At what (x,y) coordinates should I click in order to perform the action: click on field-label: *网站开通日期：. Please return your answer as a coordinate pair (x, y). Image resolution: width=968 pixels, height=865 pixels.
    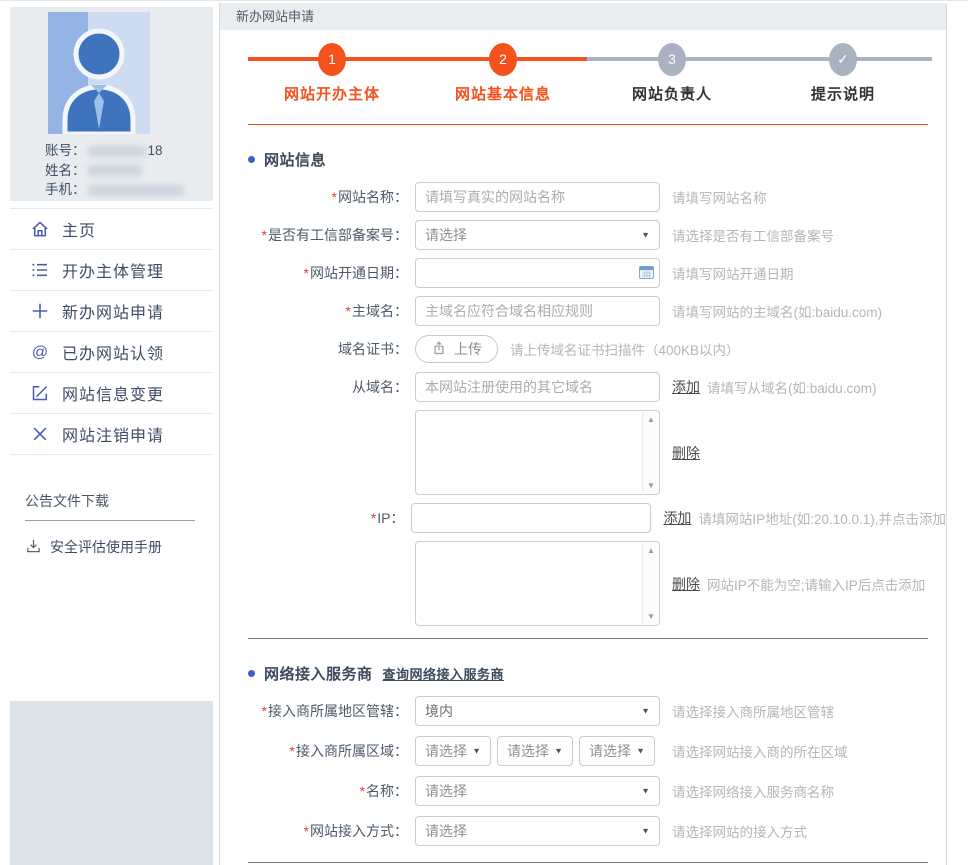
    Looking at the image, I should click on (355, 273).